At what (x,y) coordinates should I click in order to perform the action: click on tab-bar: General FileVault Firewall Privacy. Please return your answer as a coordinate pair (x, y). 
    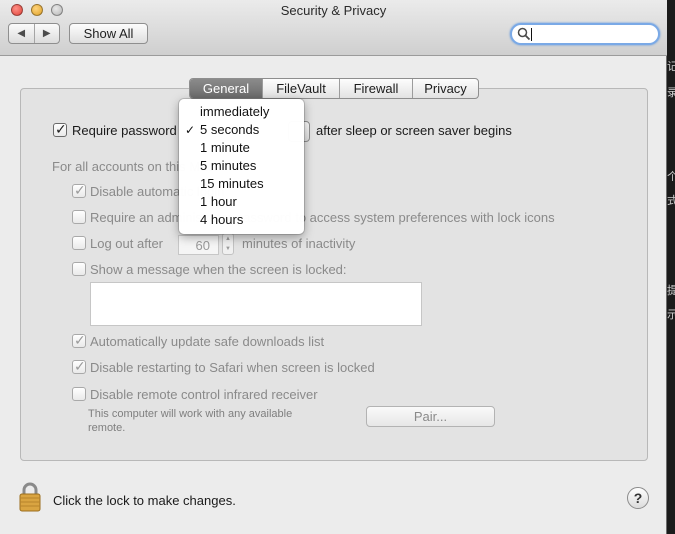
    Looking at the image, I should click on (334, 88).